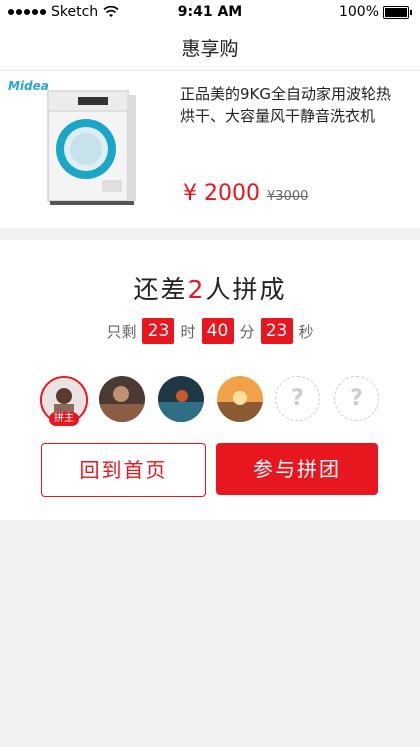  What do you see at coordinates (188, 331) in the screenshot?
I see `hours-unit: 时` at bounding box center [188, 331].